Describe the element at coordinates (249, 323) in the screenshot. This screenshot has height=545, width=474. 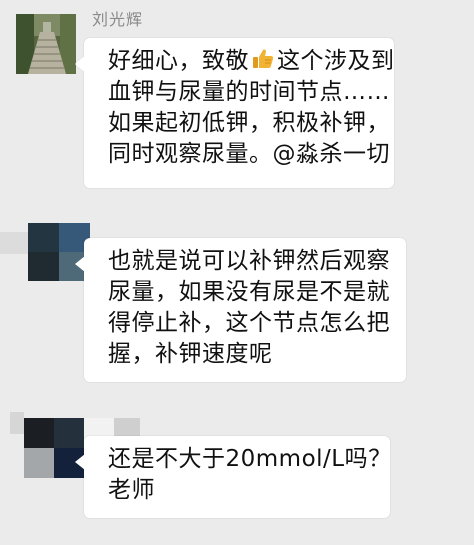
I see `message-line: 得停止补，这个节点怎么把` at that location.